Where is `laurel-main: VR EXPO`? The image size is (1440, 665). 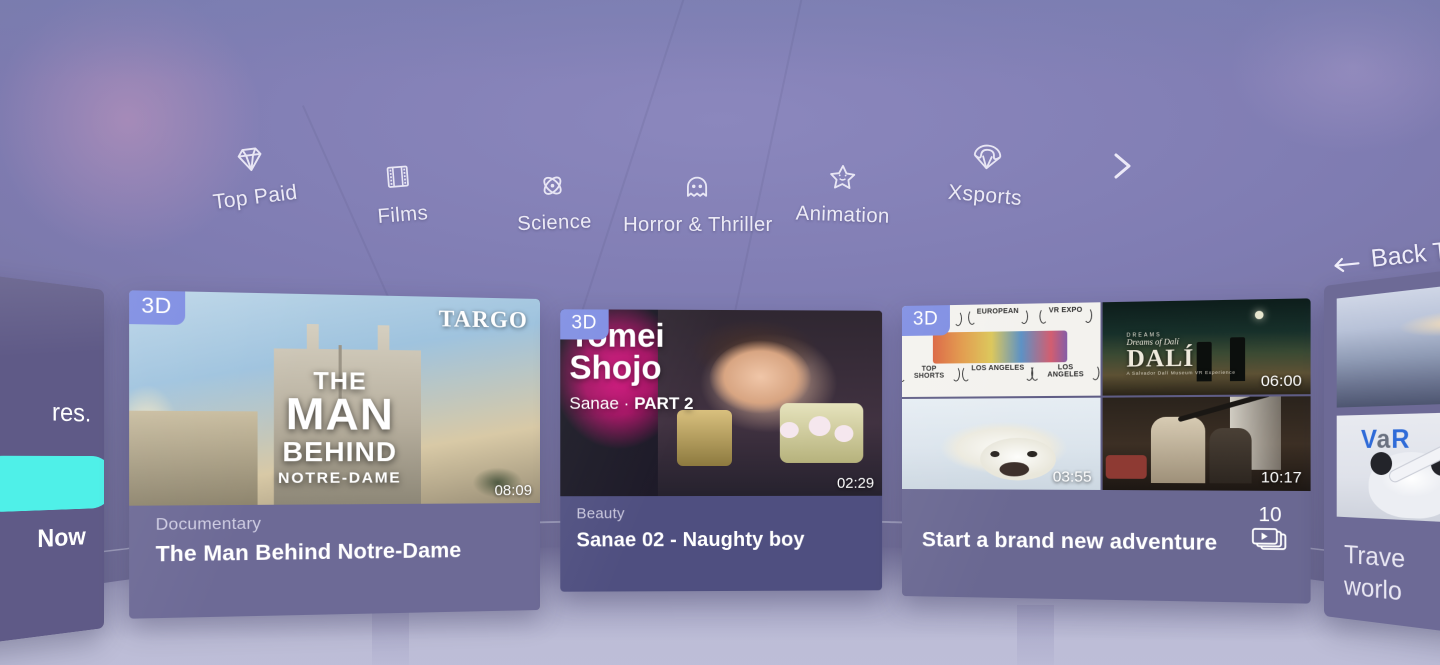 laurel-main: VR EXPO is located at coordinates (1065, 310).